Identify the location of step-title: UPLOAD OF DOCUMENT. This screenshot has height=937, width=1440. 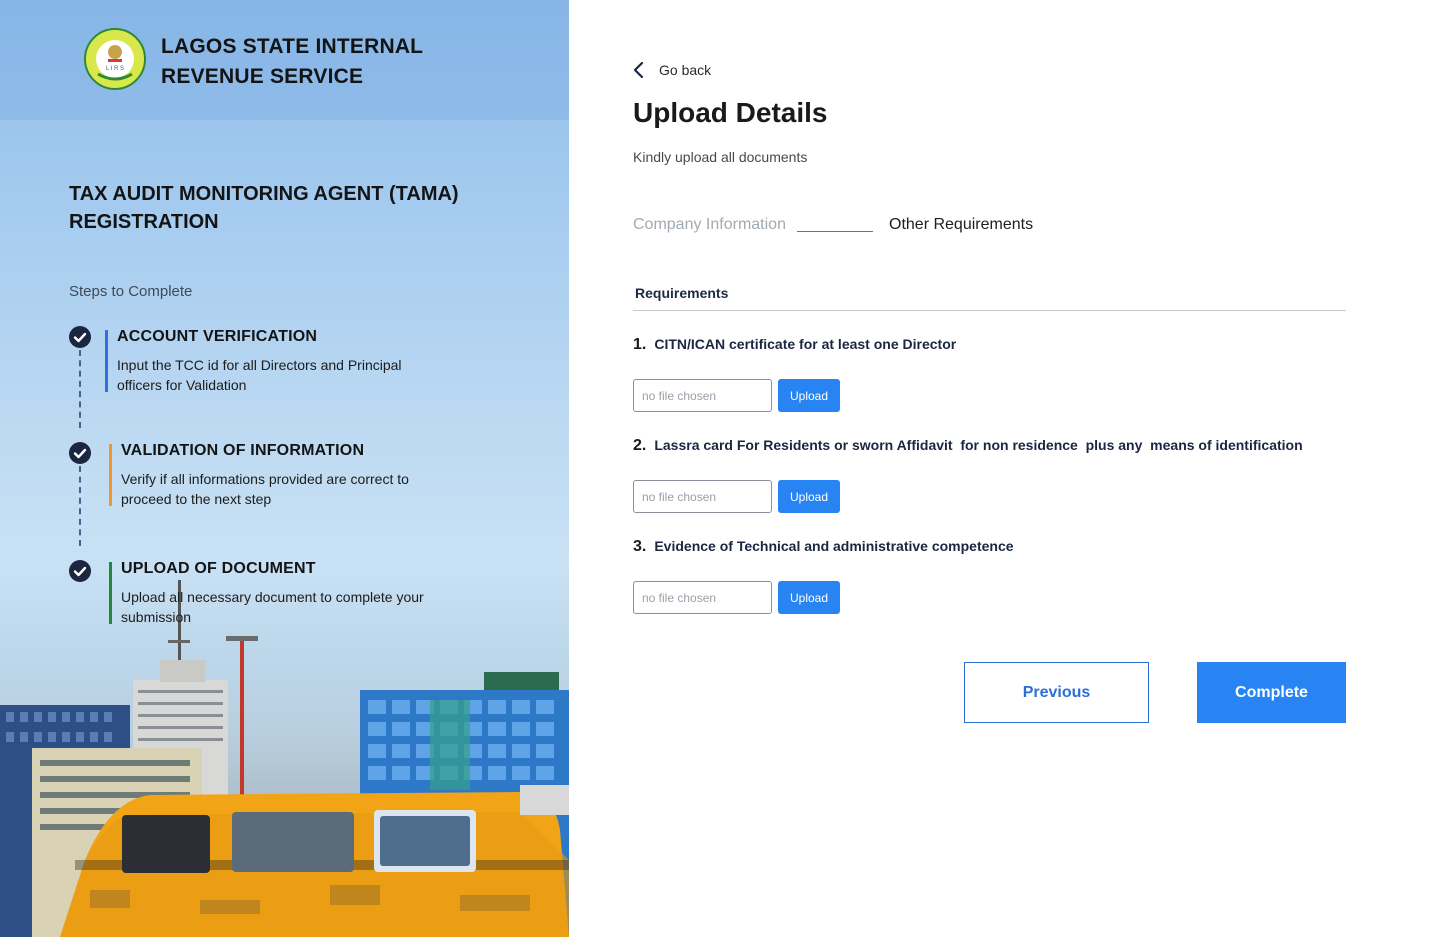
(218, 568).